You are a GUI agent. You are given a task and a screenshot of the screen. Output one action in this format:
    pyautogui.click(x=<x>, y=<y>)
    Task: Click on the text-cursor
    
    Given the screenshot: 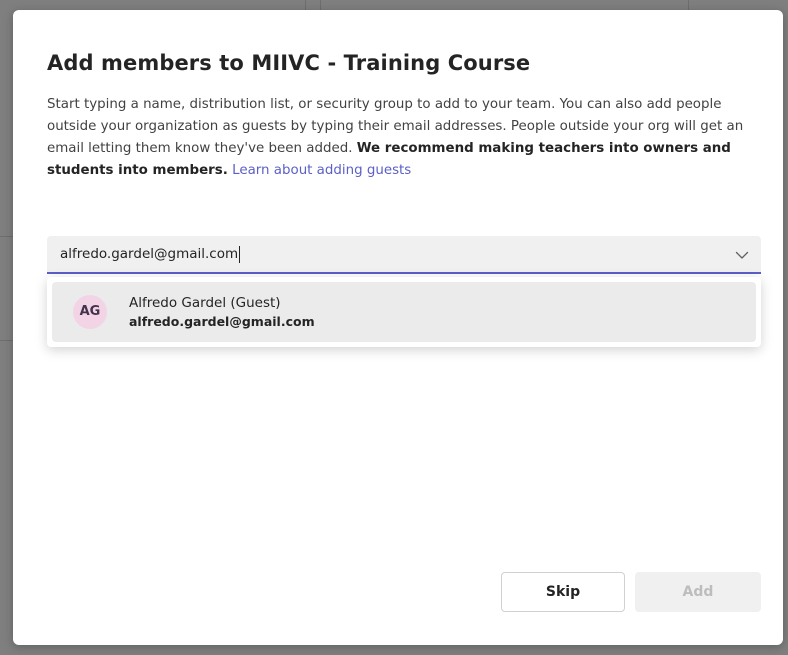 What is the action you would take?
    pyautogui.click(x=240, y=254)
    